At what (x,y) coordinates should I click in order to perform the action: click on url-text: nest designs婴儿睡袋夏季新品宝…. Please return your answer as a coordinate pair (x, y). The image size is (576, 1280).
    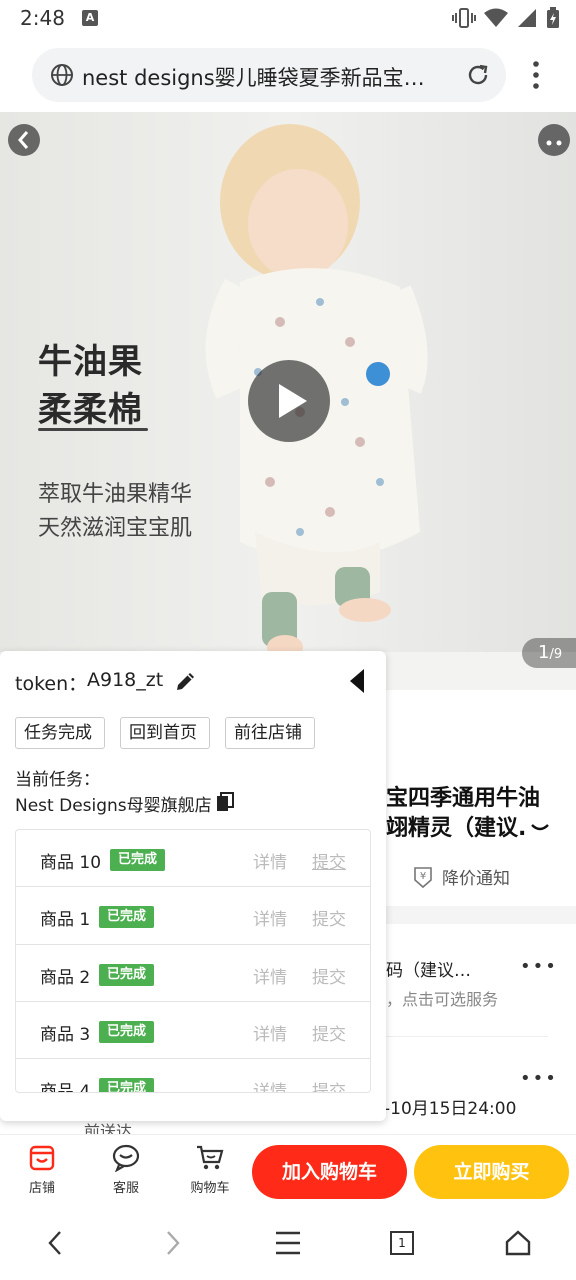
    Looking at the image, I should click on (262, 77).